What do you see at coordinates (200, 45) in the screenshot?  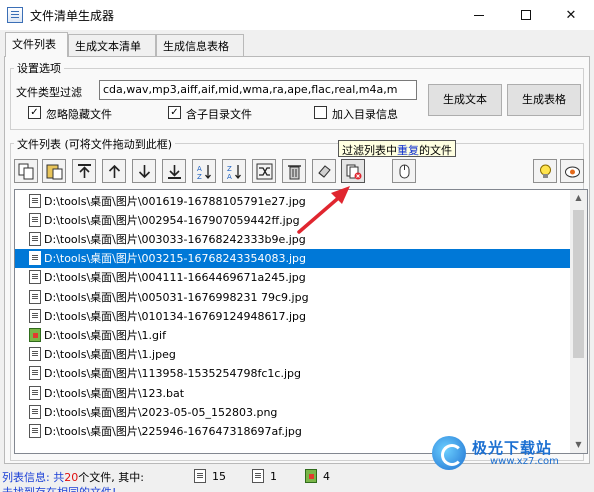 I see `tab-info-table: 生成信息表格` at bounding box center [200, 45].